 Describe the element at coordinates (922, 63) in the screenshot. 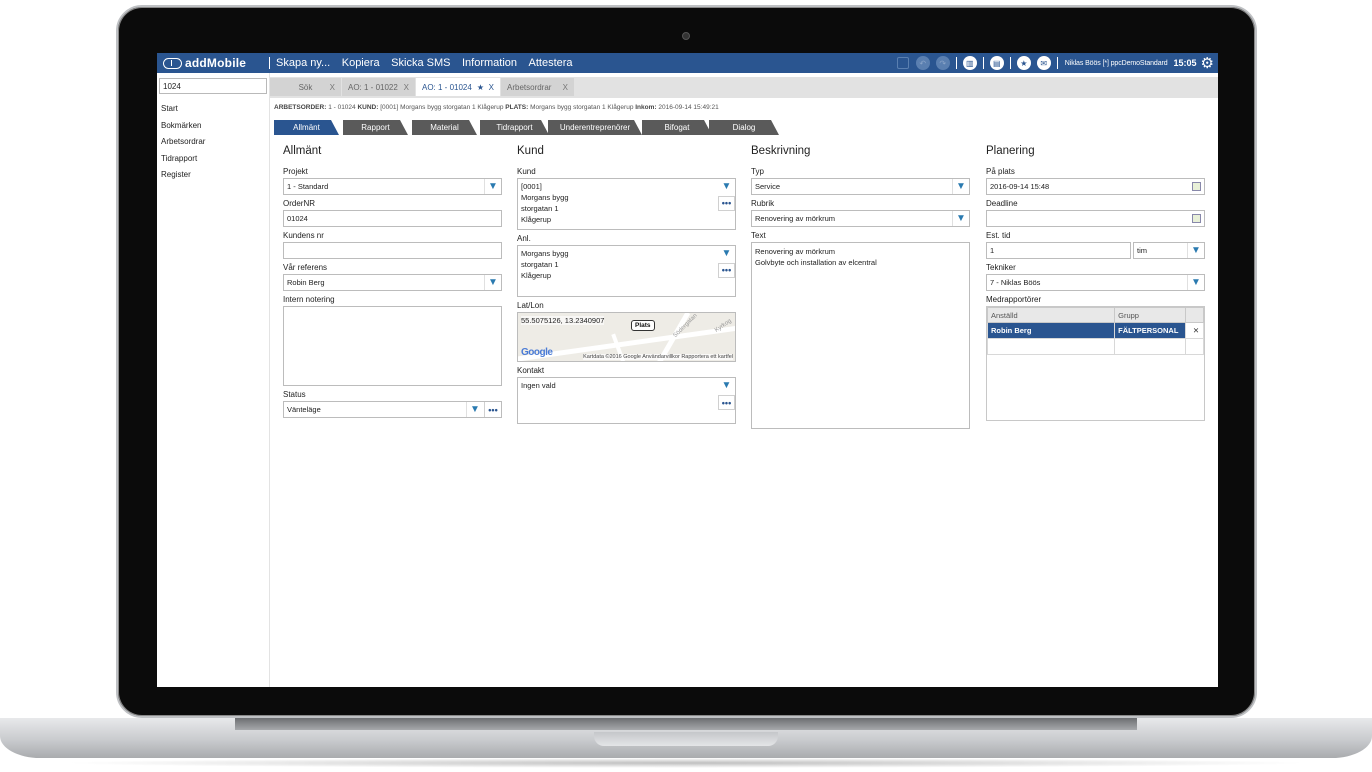

I see `undo-icon: ↶` at that location.